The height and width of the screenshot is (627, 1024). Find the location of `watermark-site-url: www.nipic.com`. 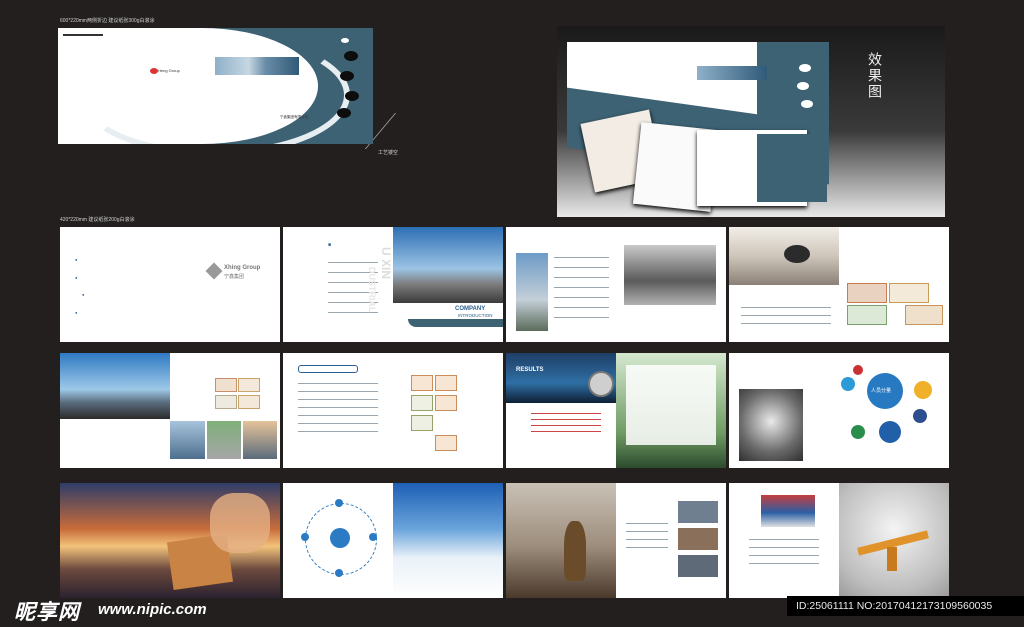

watermark-site-url: www.nipic.com is located at coordinates (152, 609).